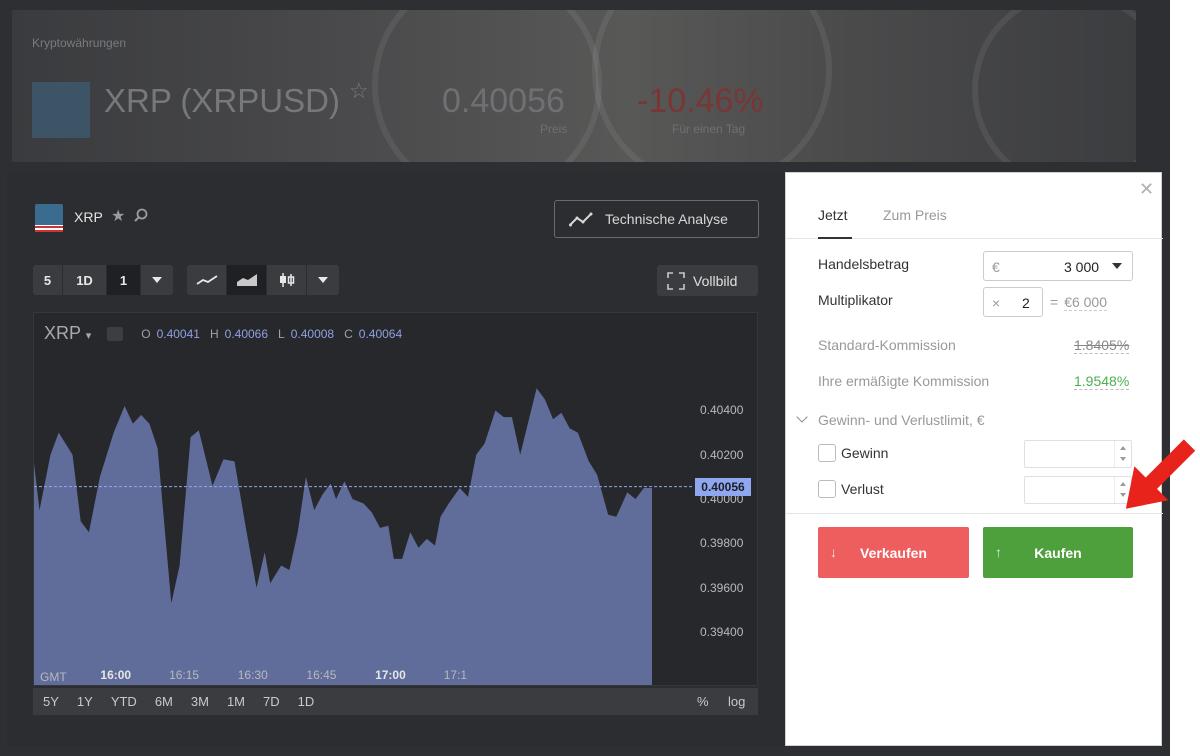  I want to click on percent-scale-toggle: %, so click(703, 701).